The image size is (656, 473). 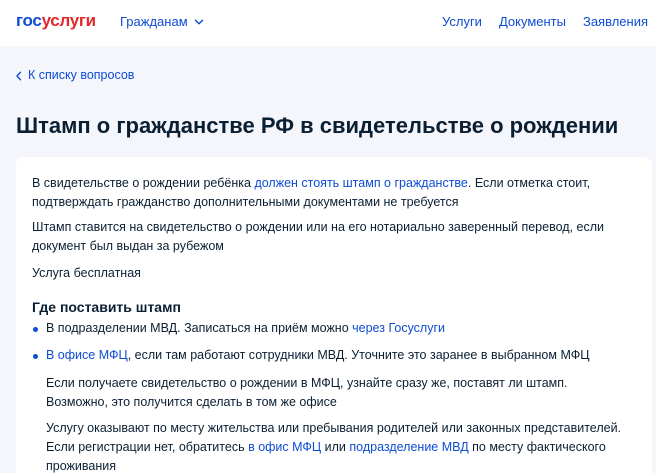 I want to click on gosuslugi-appointment-link: через Госуслуги, so click(x=398, y=328).